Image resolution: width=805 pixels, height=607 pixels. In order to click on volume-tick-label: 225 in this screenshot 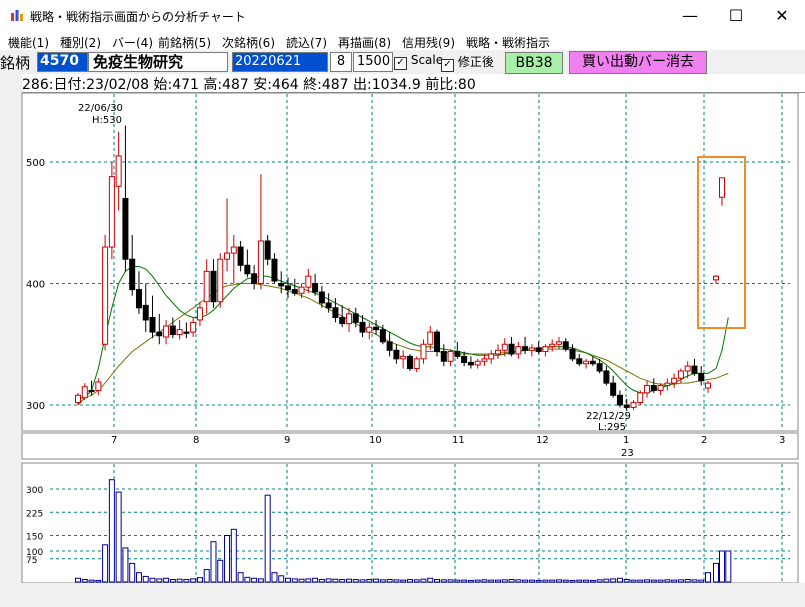, I will do `click(34, 514)`.